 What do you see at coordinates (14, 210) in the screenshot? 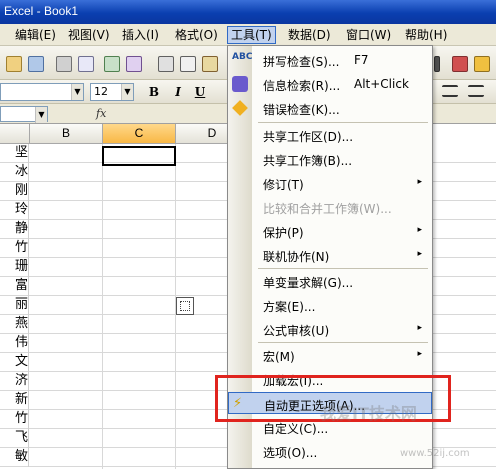
I see `cell-a: 玲` at bounding box center [14, 210].